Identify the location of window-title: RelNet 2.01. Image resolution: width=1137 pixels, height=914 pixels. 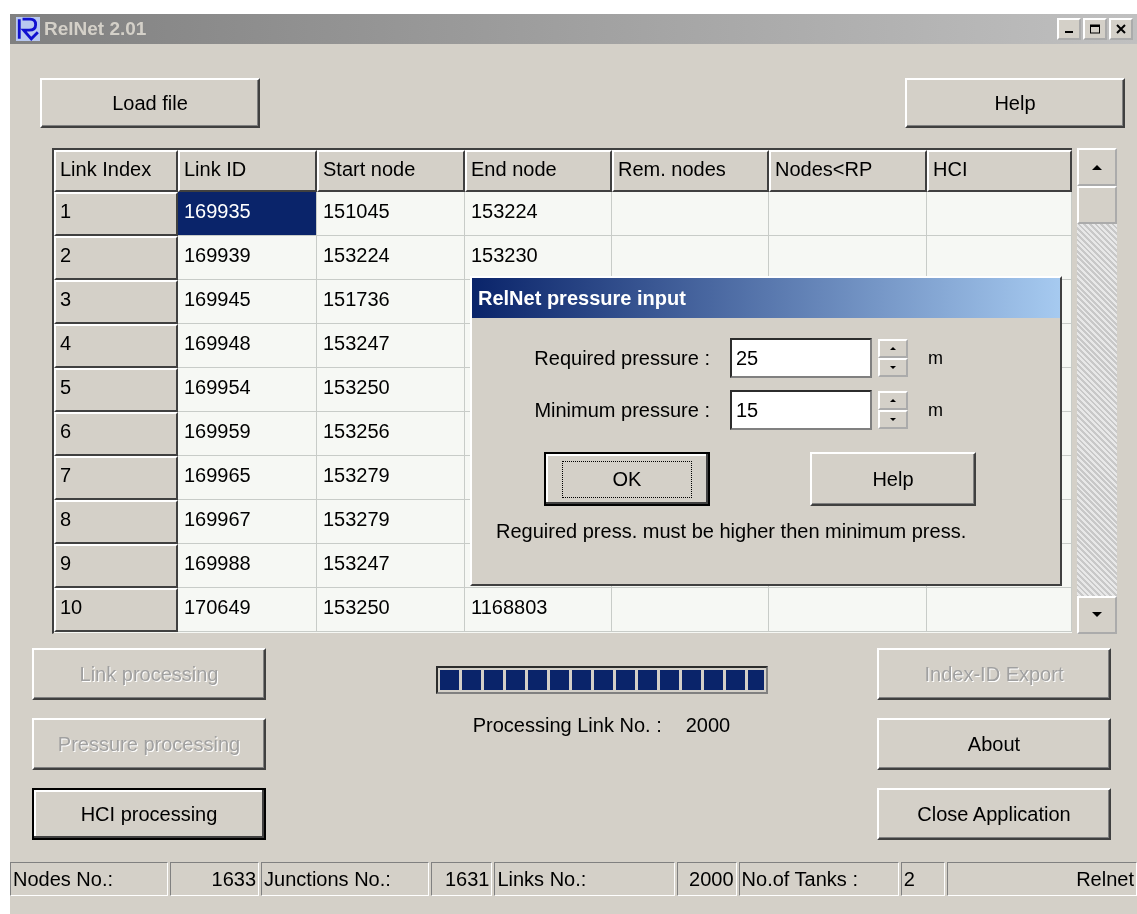
(95, 29).